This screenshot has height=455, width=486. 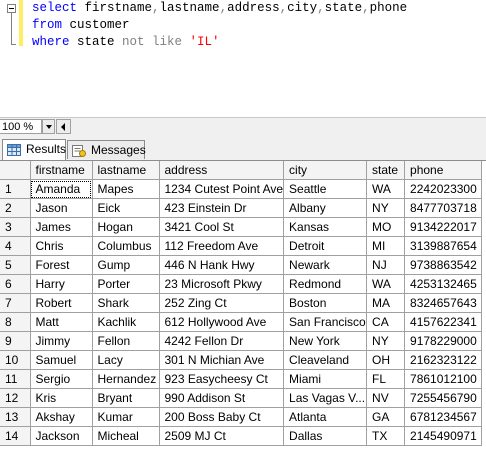 What do you see at coordinates (126, 303) in the screenshot?
I see `cell-lastname: Shark` at bounding box center [126, 303].